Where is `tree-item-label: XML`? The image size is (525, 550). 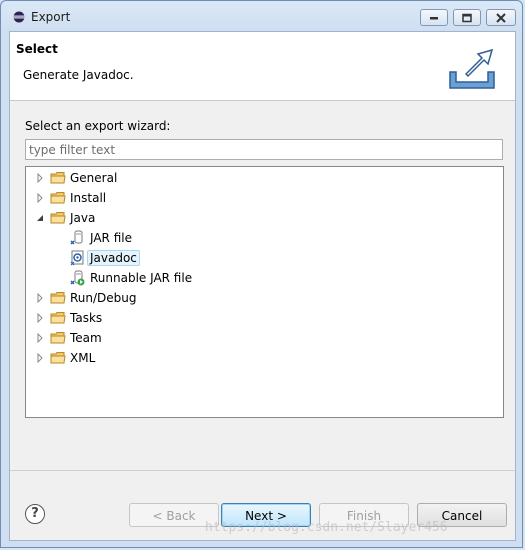 tree-item-label: XML is located at coordinates (83, 358).